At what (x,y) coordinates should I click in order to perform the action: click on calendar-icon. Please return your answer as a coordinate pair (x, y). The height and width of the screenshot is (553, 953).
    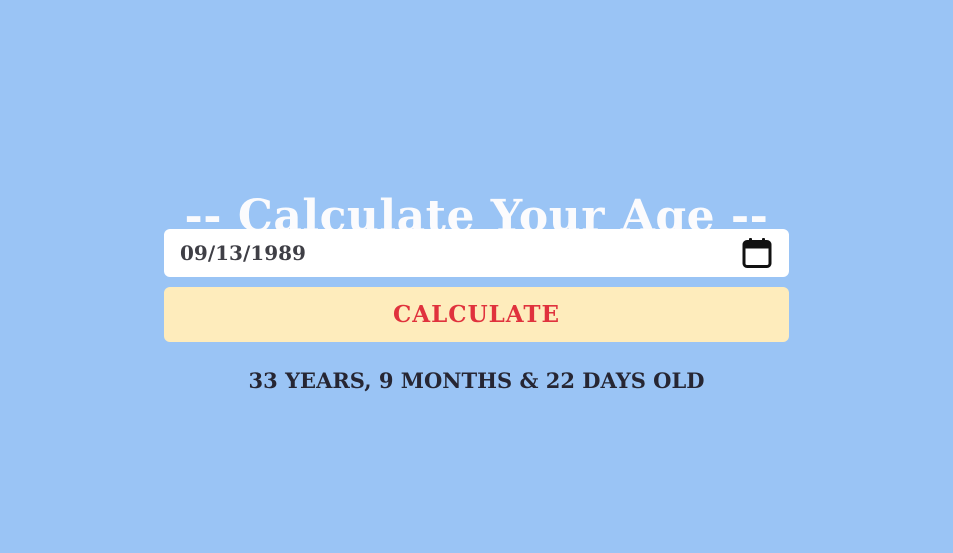
    Looking at the image, I should click on (757, 253).